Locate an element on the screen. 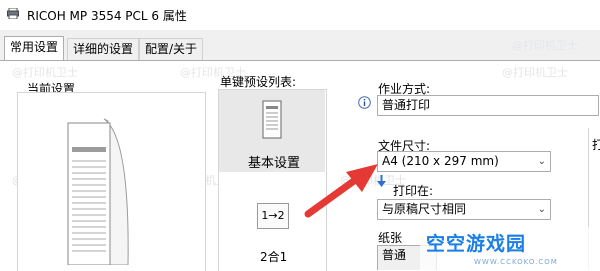 This screenshot has height=271, width=600. print-on-select: 与原稿尺寸相同 ⌄ is located at coordinates (464, 209).